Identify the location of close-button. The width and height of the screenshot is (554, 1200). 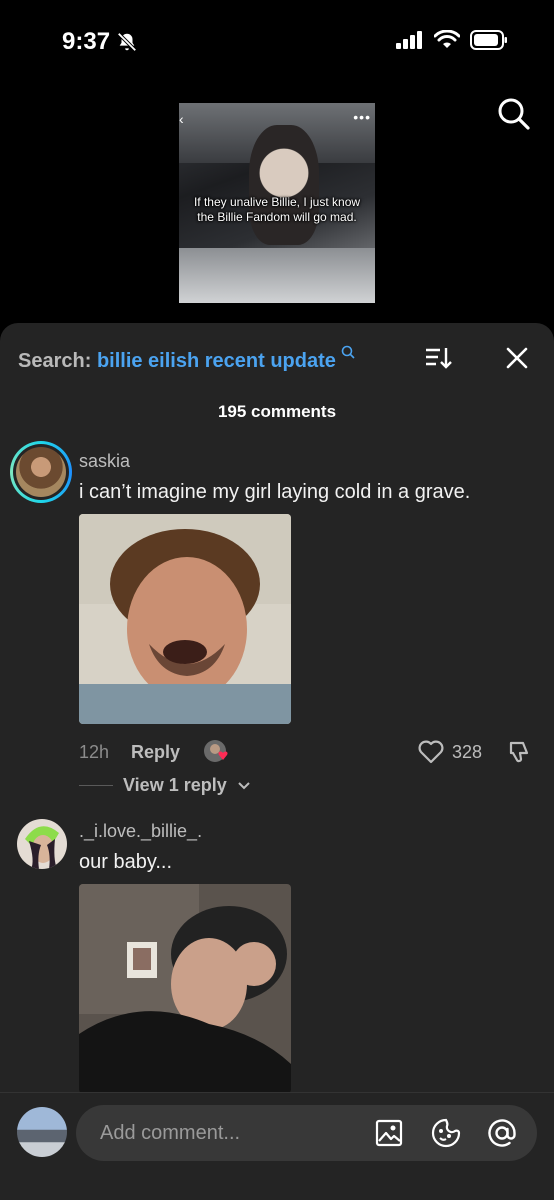
(517, 360).